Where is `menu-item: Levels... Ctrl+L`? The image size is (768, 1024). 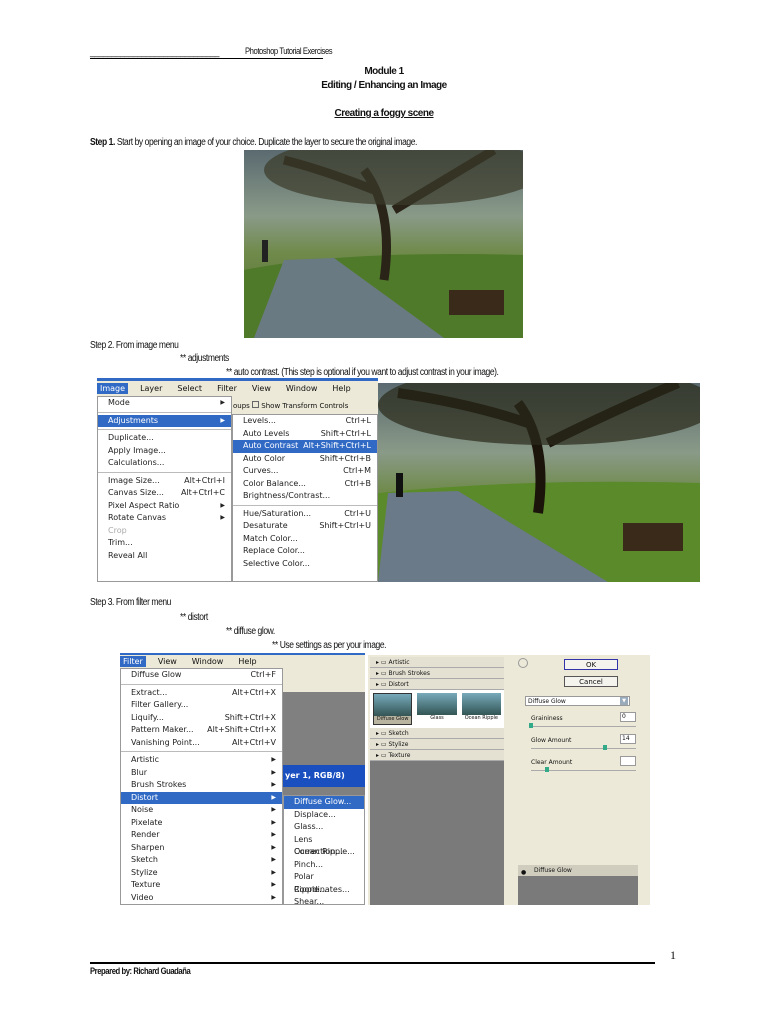
menu-item: Levels... Ctrl+L is located at coordinates (305, 421).